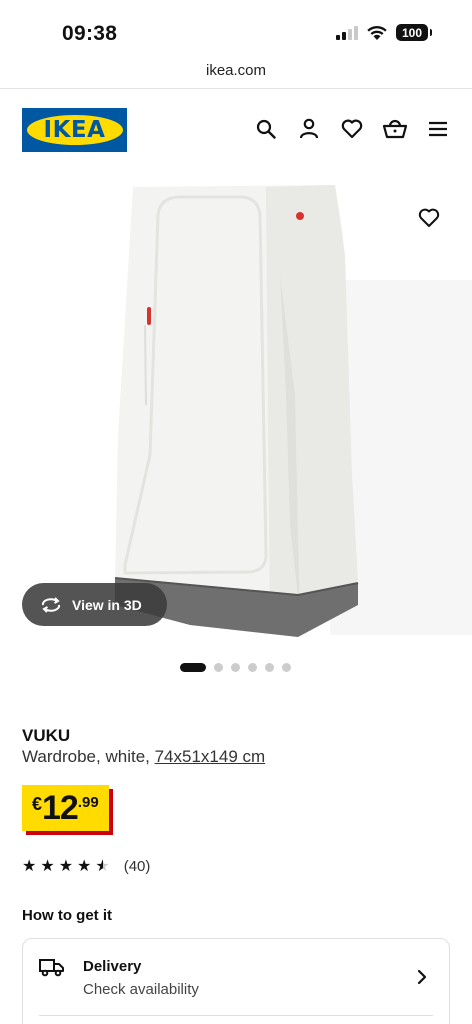 This screenshot has height=1024, width=472. I want to click on how-to-get-it-heading: How to get it, so click(67, 915).